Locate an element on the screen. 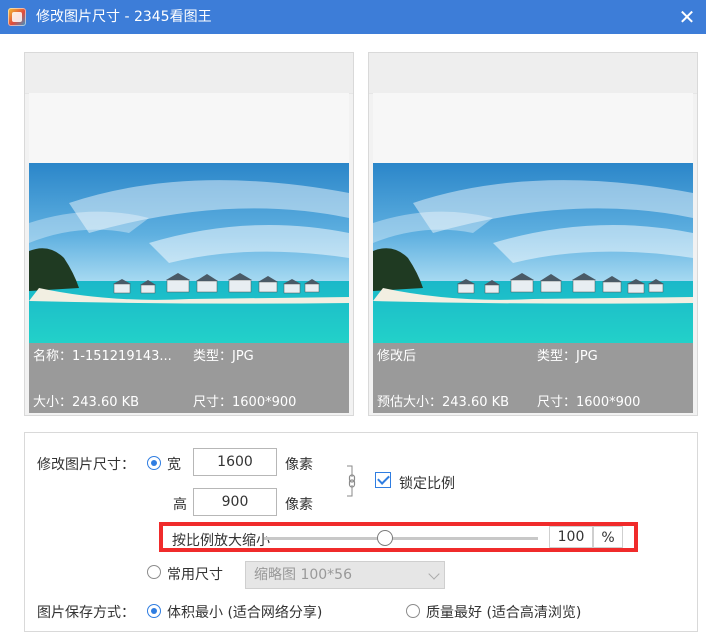  size-label: 大小：243.60 KB is located at coordinates (86, 402).